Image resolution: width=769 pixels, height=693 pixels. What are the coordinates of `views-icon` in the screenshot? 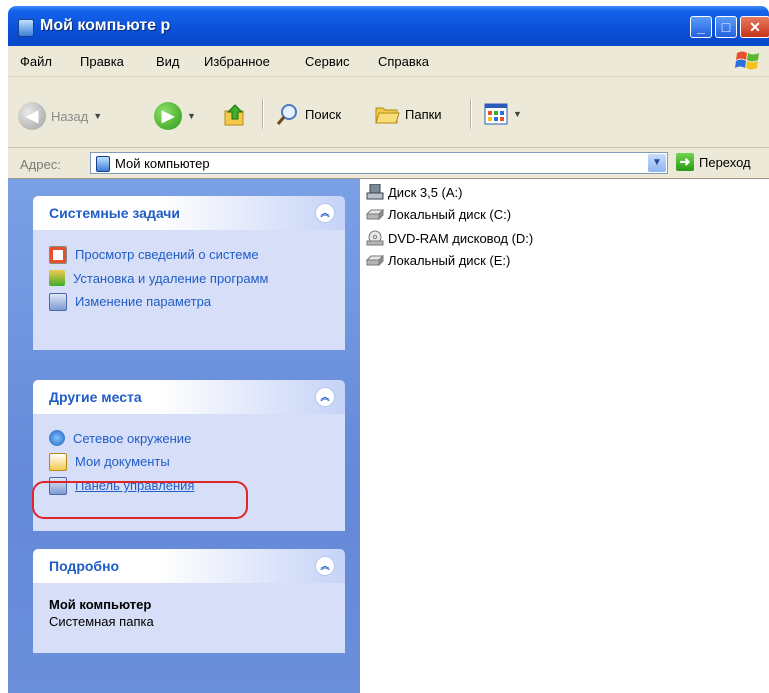 It's located at (496, 114).